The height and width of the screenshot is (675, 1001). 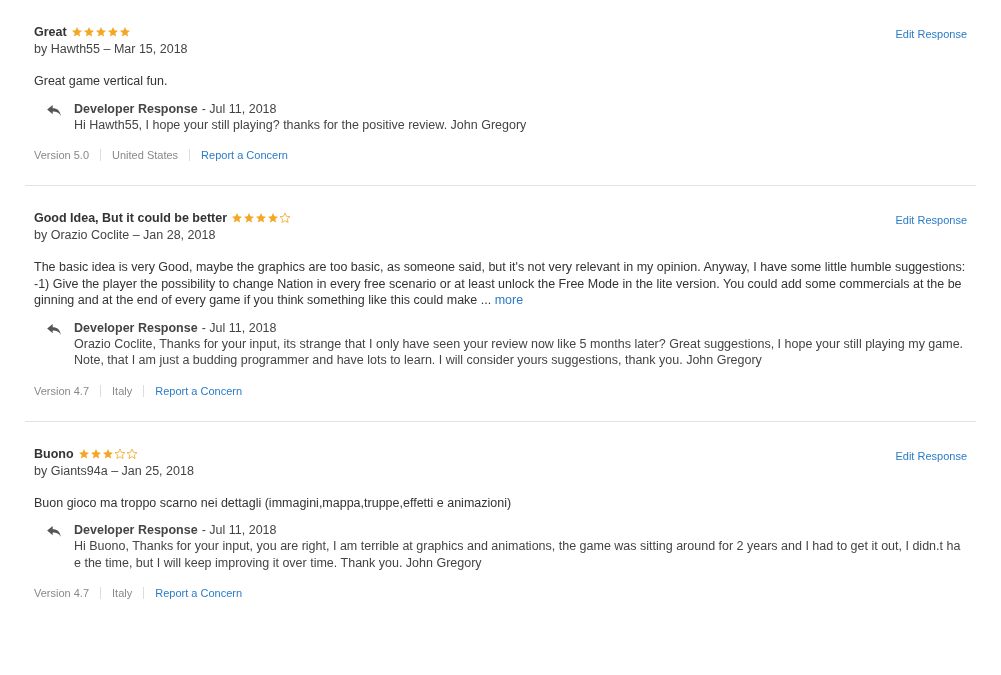 I want to click on review-byline: by Hawth55 – Mar 15, 2018, so click(x=111, y=49).